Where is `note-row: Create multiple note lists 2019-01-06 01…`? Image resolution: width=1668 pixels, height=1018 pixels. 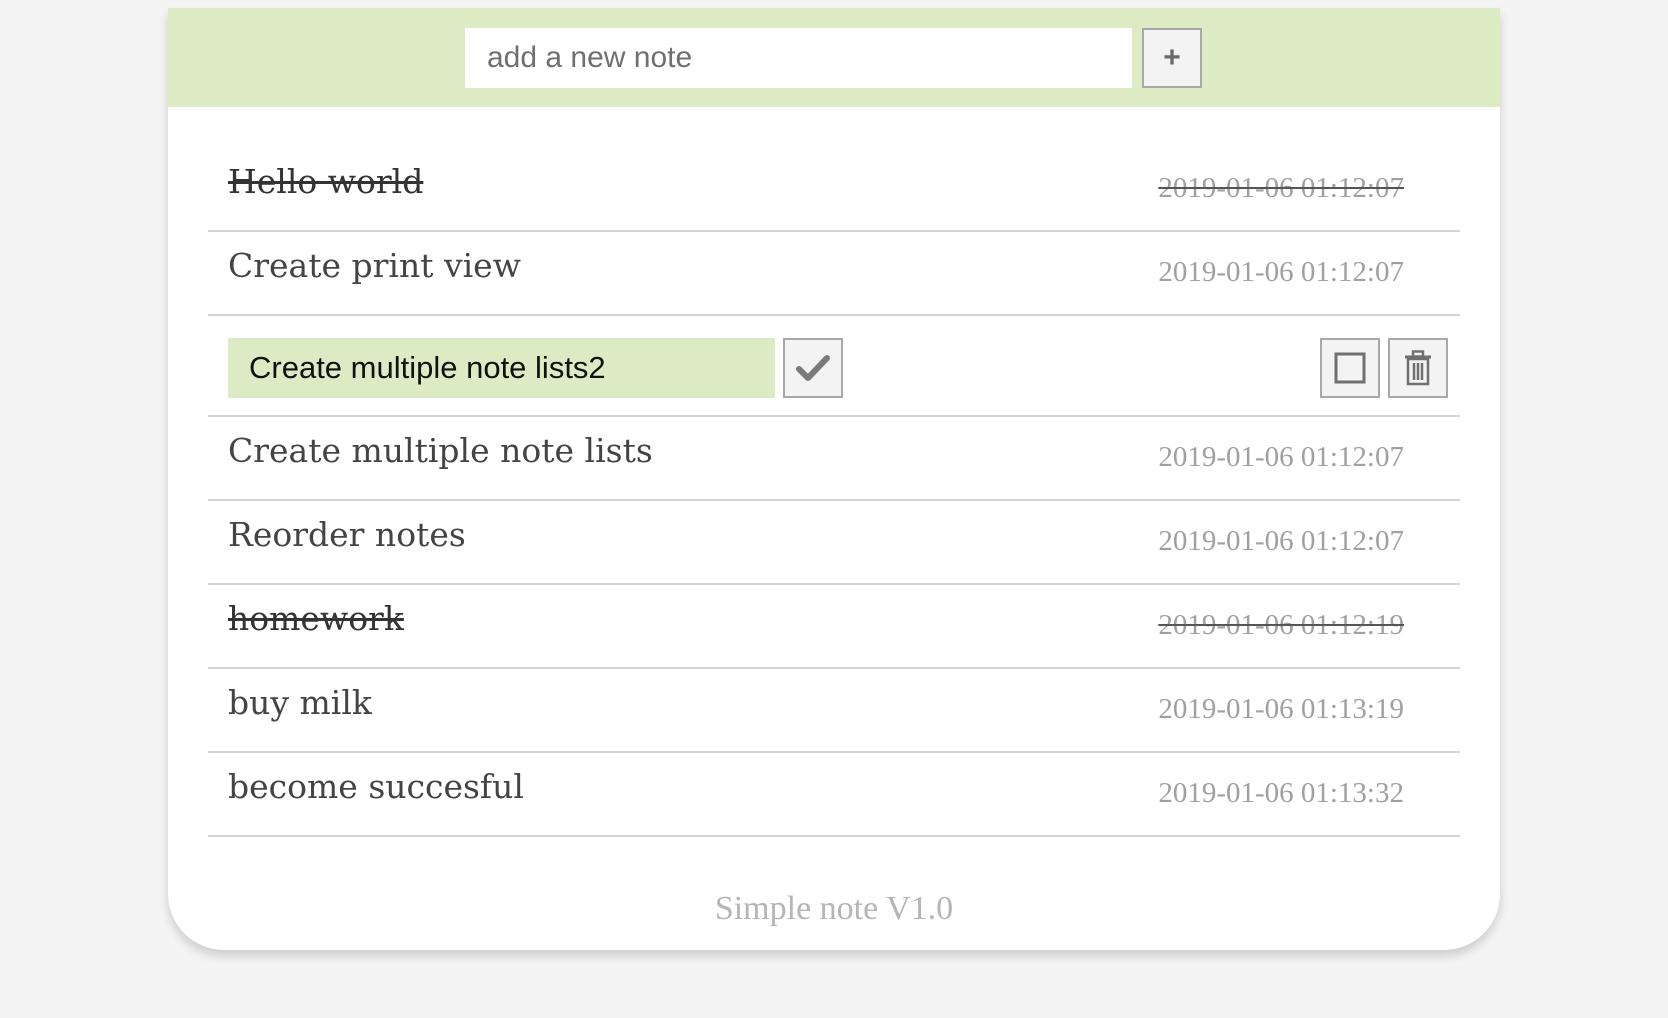
note-row: Create multiple note lists 2019-01-06 01… is located at coordinates (834, 459).